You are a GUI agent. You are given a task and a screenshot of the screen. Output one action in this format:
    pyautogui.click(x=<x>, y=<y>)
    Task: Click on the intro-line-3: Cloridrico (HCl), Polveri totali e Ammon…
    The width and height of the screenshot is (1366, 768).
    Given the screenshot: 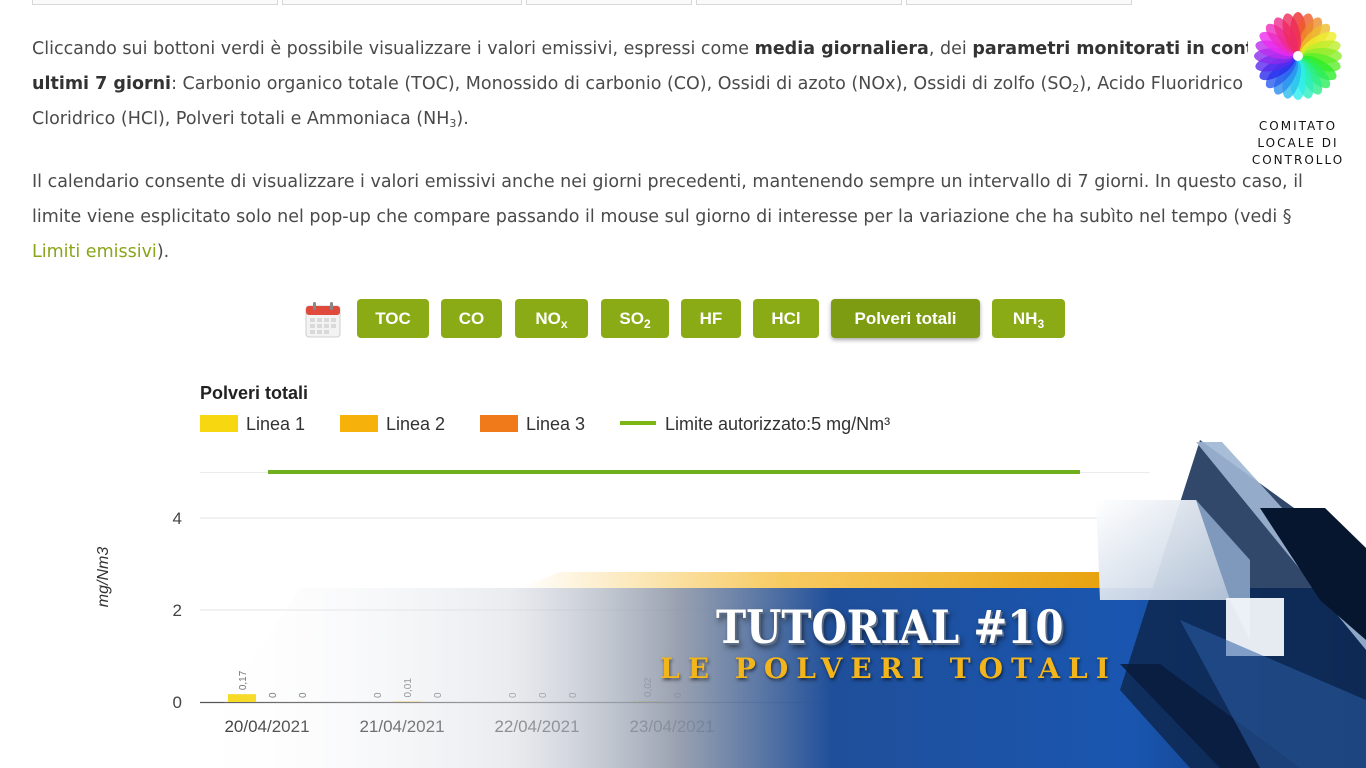 What is the action you would take?
    pyautogui.click(x=250, y=119)
    